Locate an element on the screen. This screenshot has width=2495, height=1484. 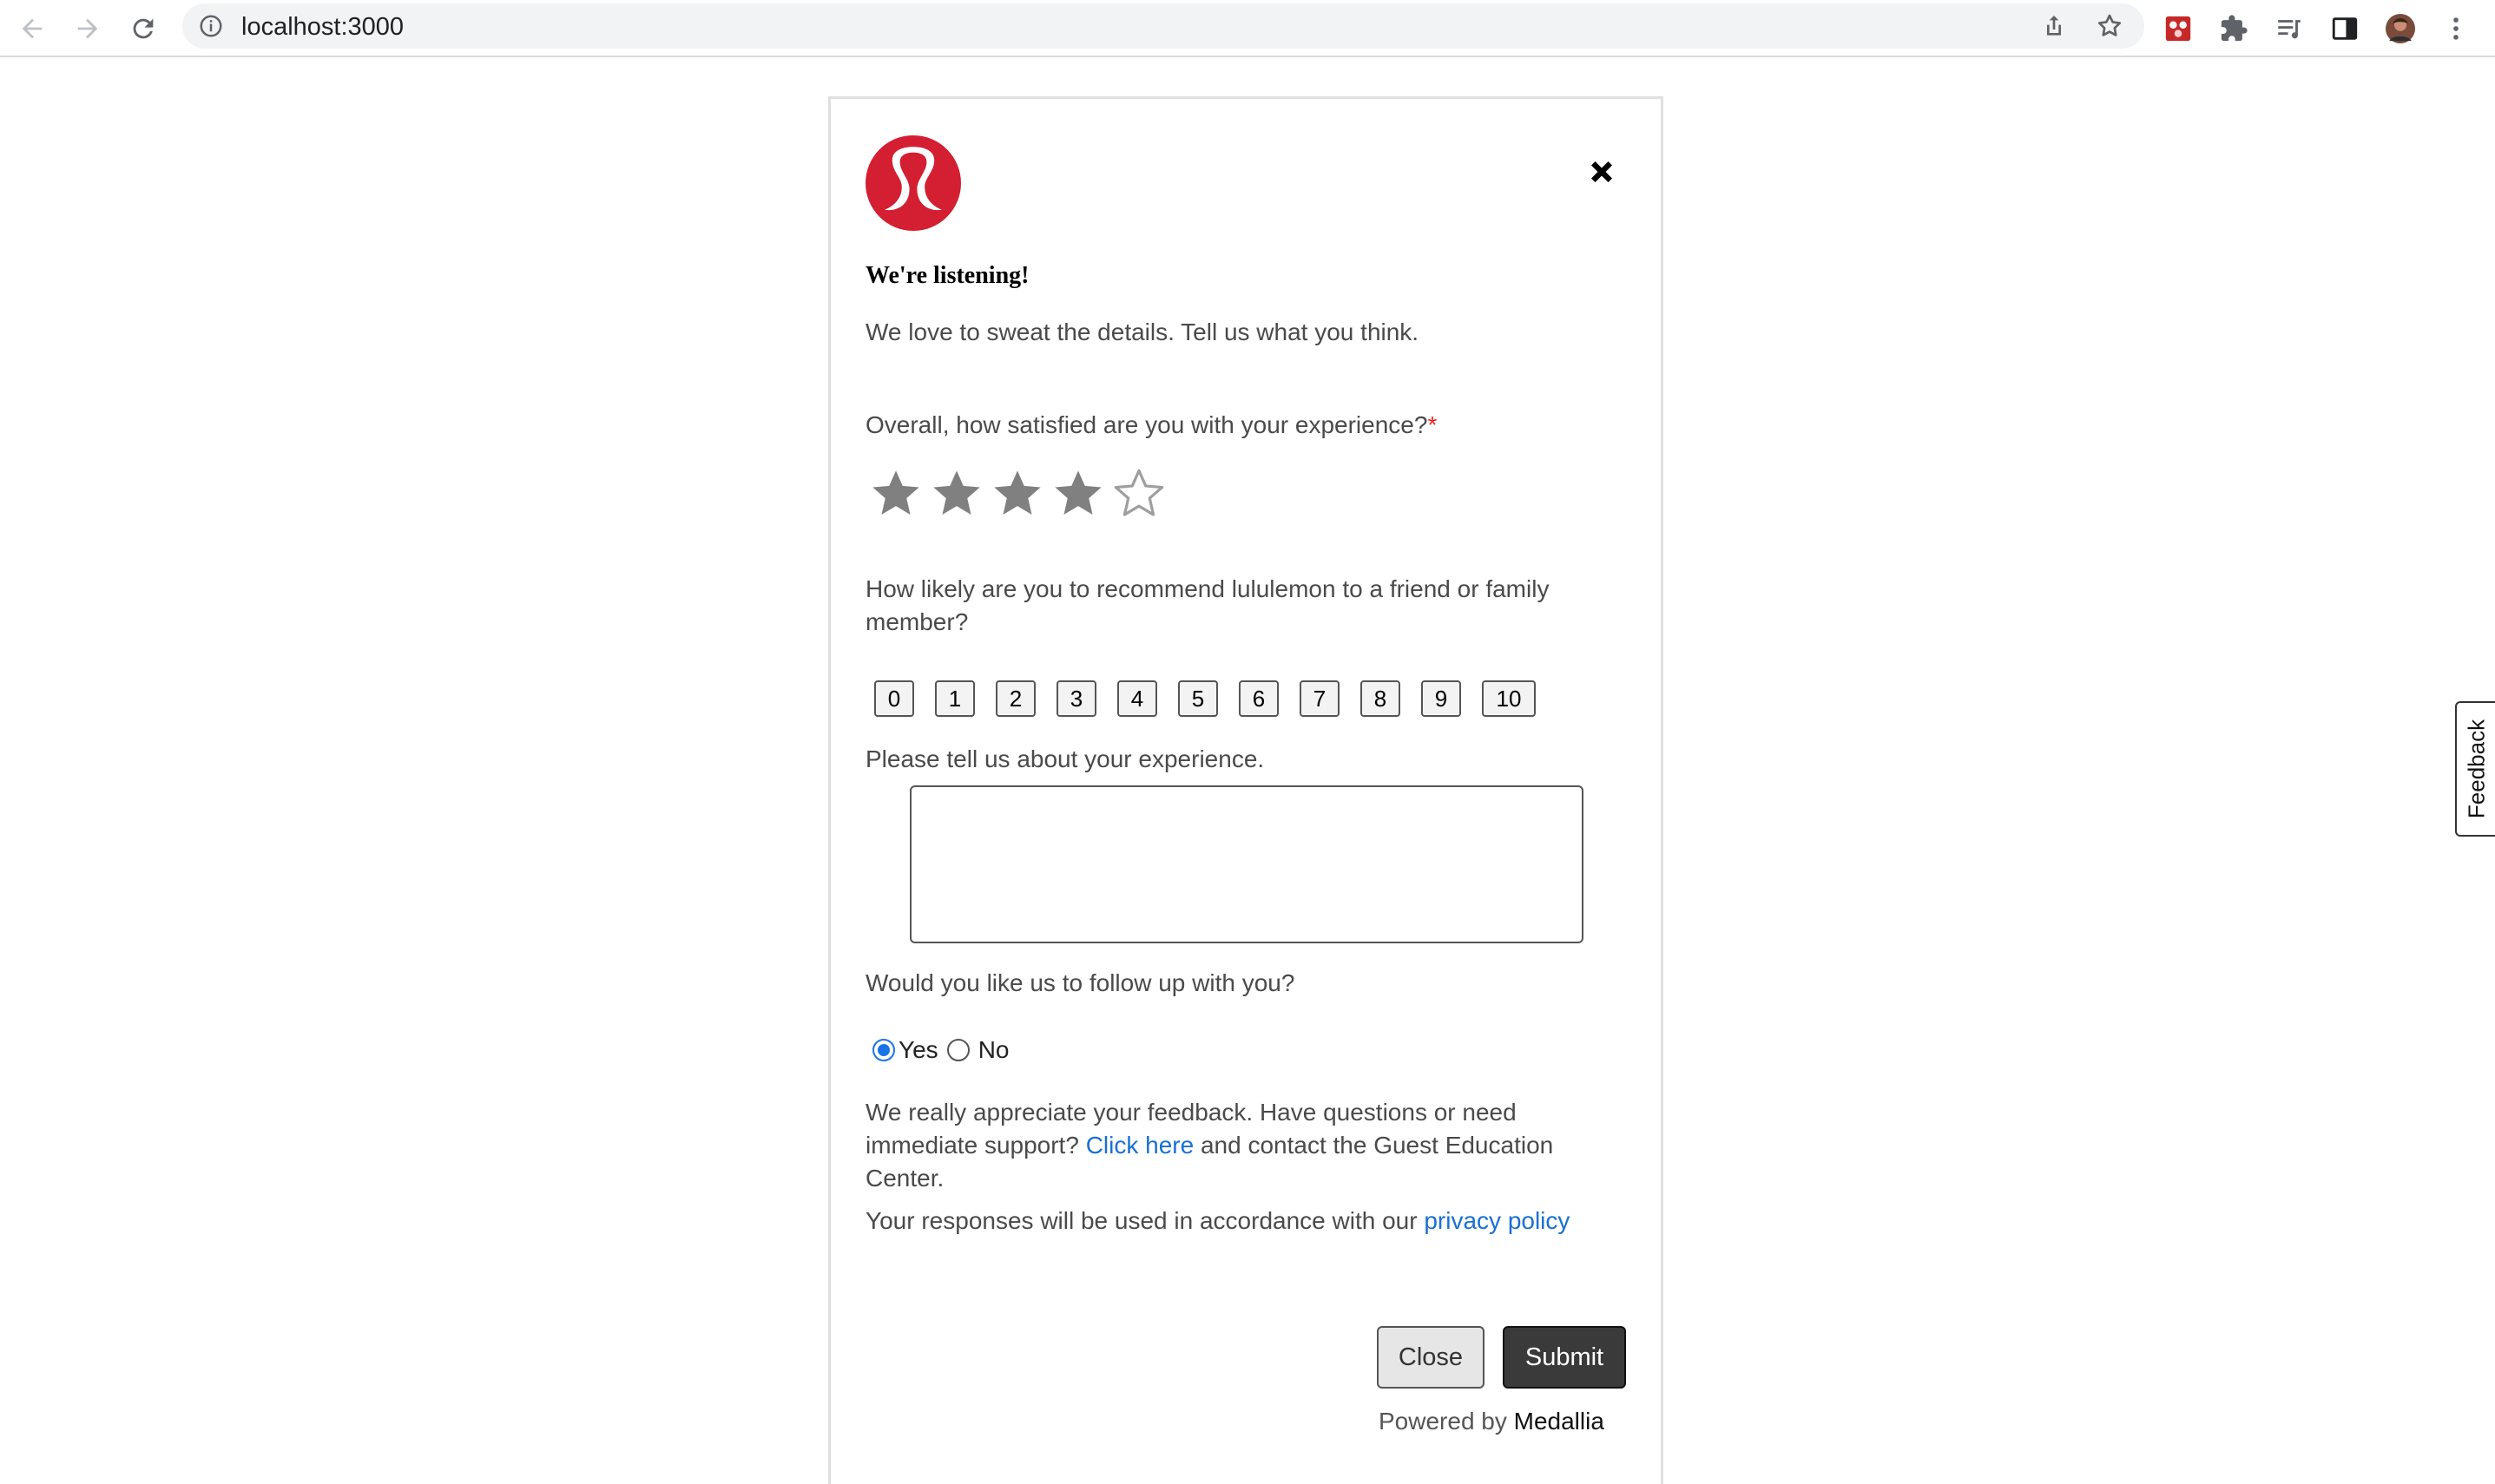
back-icon is located at coordinates (32, 29).